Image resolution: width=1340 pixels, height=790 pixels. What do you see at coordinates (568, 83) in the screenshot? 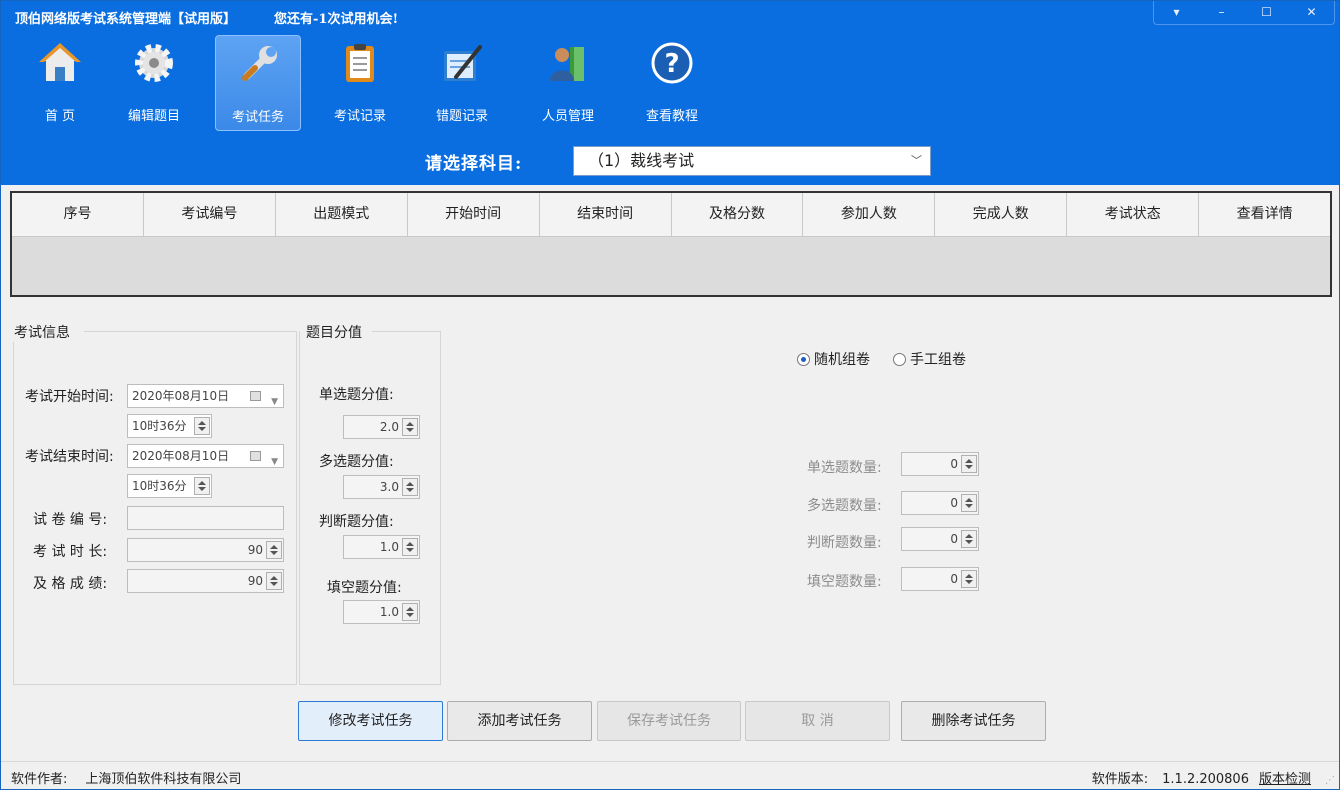
I see `toolbar-user-management: 人员管理` at bounding box center [568, 83].